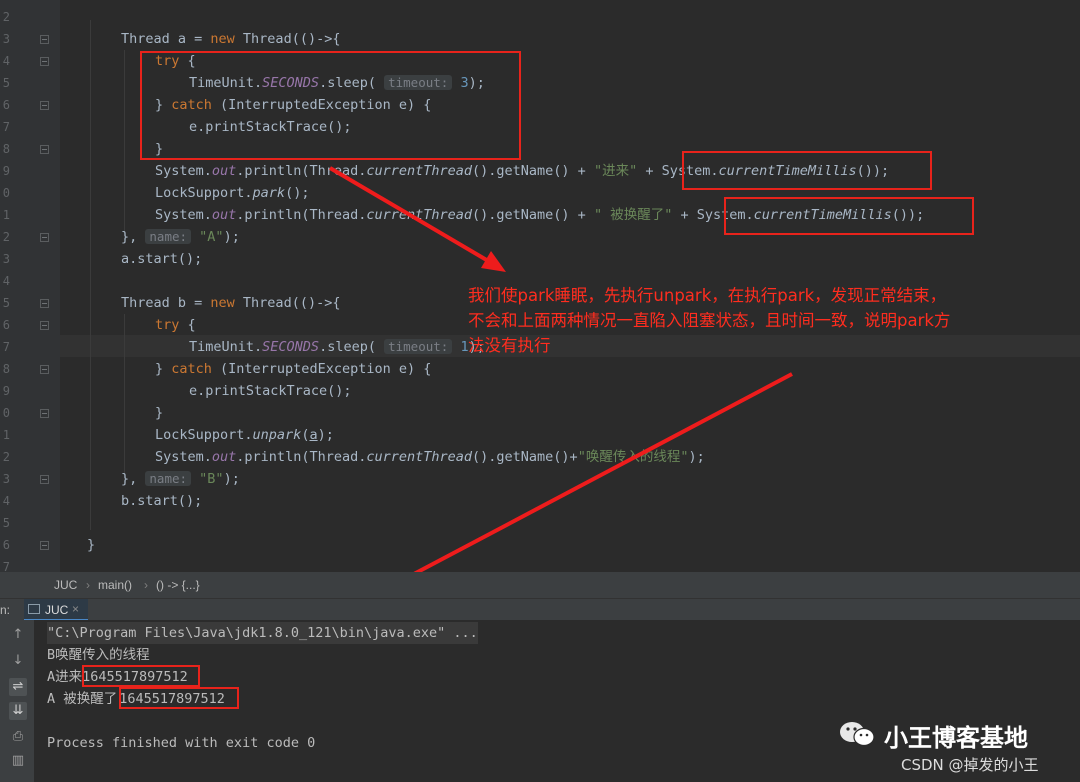 The height and width of the screenshot is (782, 1080). I want to click on soft-wrap-icon: ⇌, so click(18, 687).